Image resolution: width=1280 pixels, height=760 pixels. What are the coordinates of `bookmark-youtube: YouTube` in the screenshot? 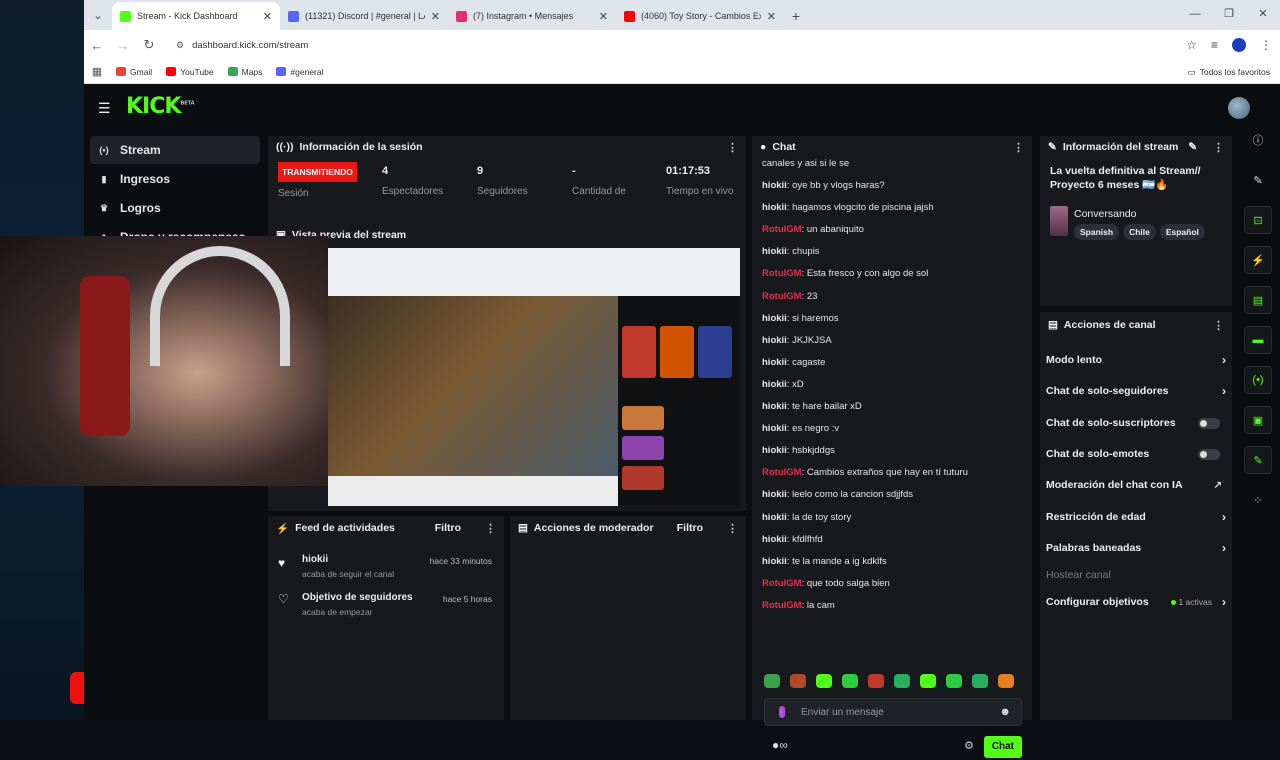 It's located at (190, 72).